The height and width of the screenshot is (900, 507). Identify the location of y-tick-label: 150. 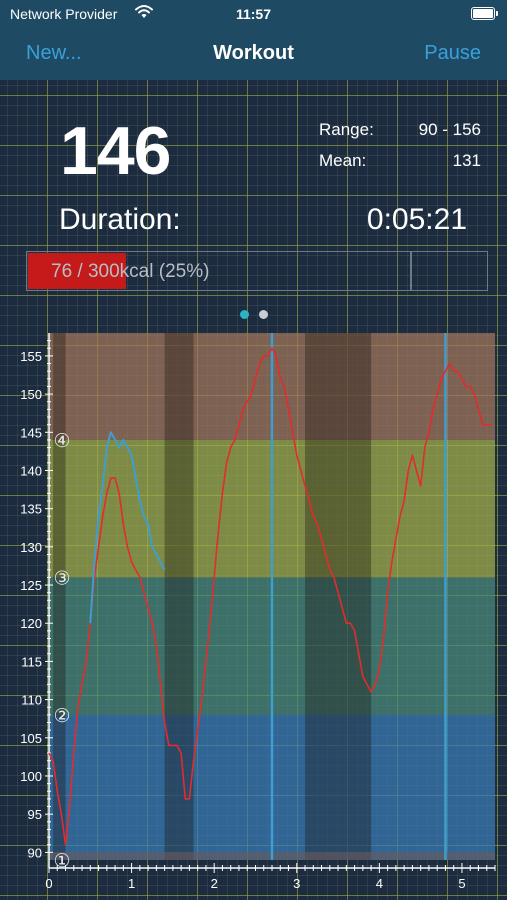
(31, 394).